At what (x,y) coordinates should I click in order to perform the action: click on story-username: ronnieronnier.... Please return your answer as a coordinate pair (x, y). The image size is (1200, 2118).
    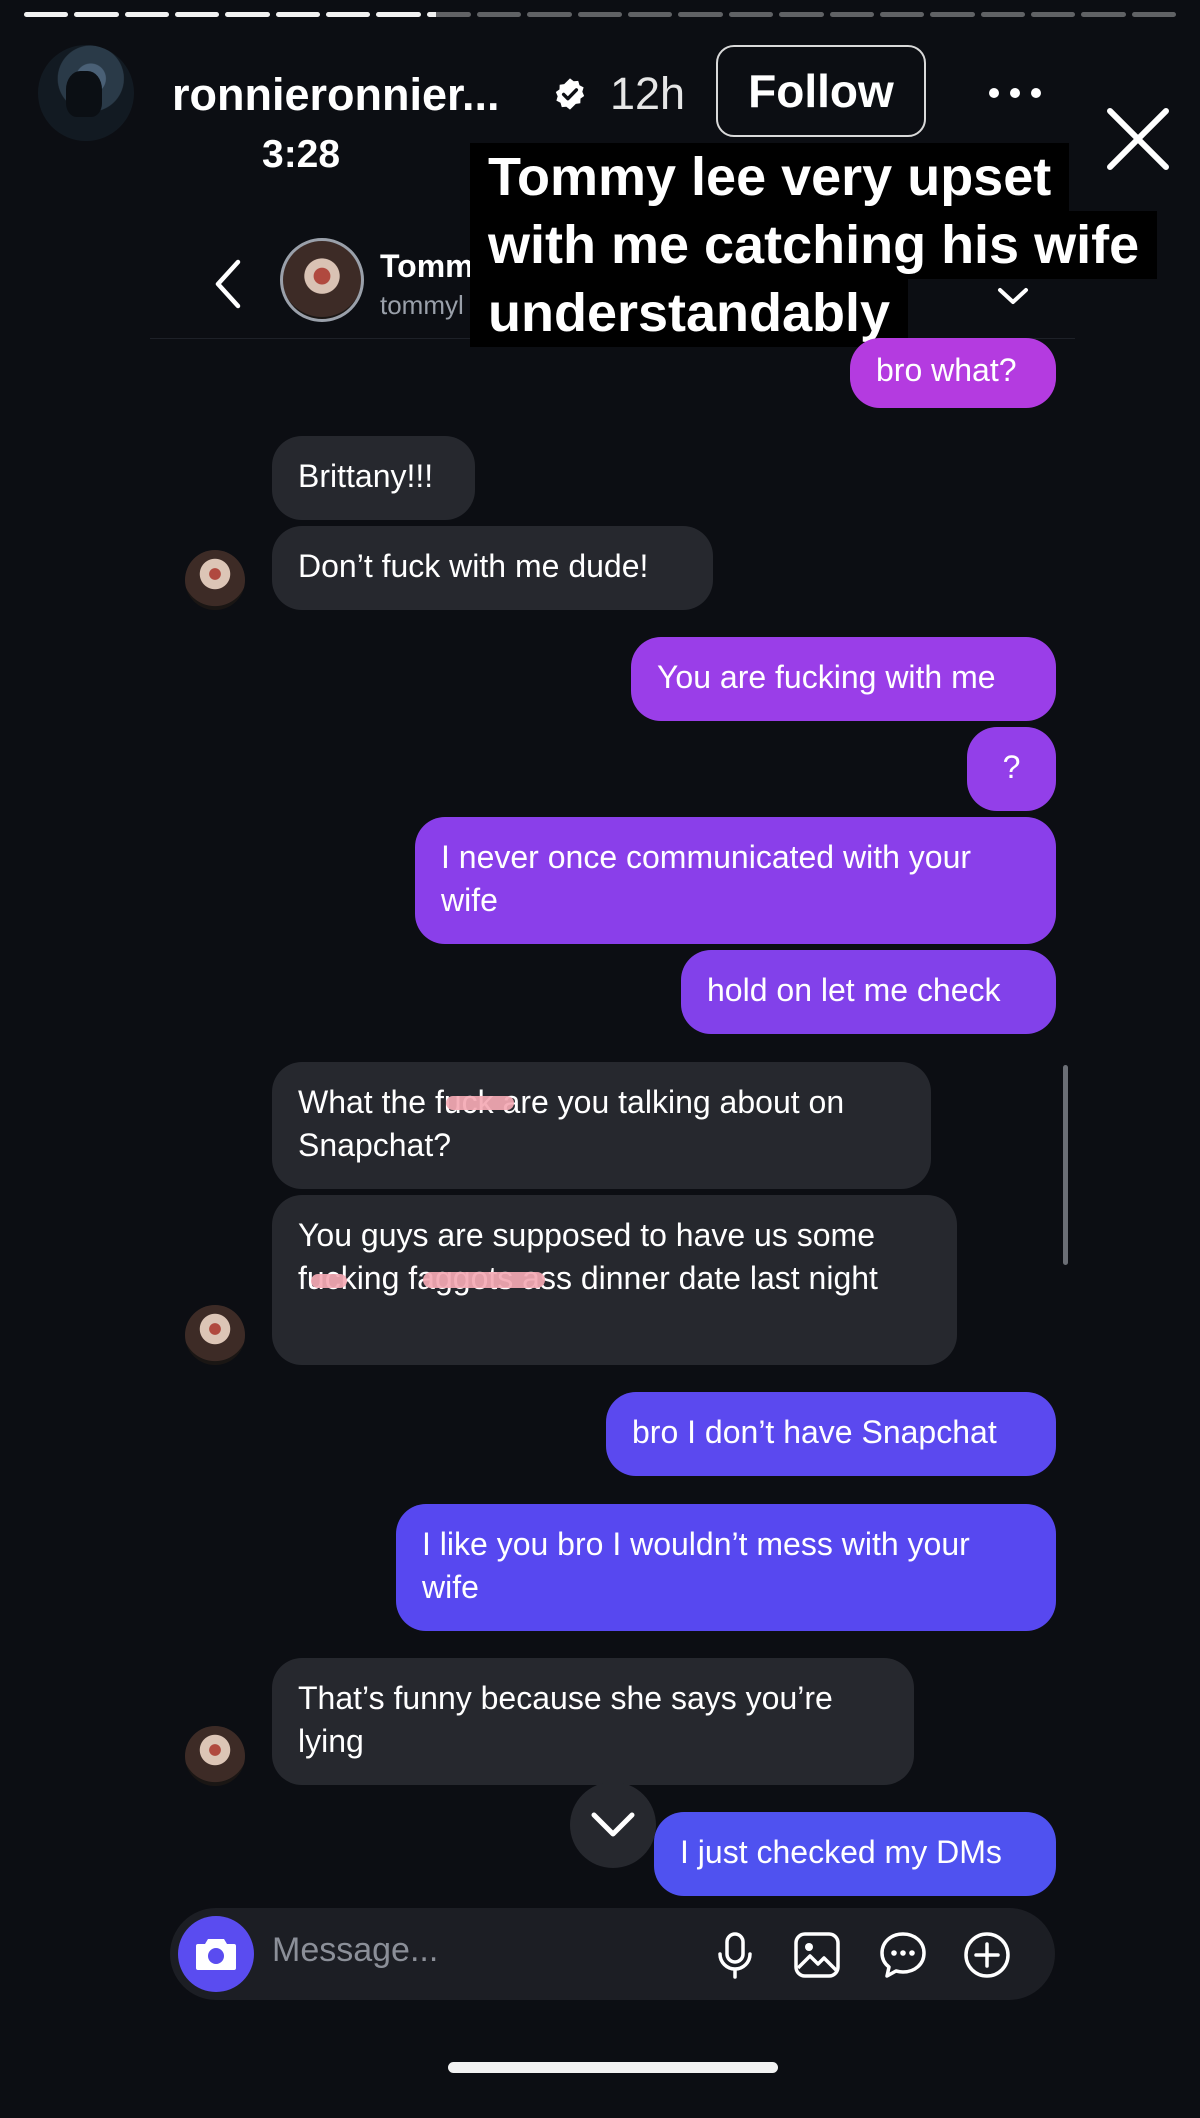
    Looking at the image, I should click on (336, 95).